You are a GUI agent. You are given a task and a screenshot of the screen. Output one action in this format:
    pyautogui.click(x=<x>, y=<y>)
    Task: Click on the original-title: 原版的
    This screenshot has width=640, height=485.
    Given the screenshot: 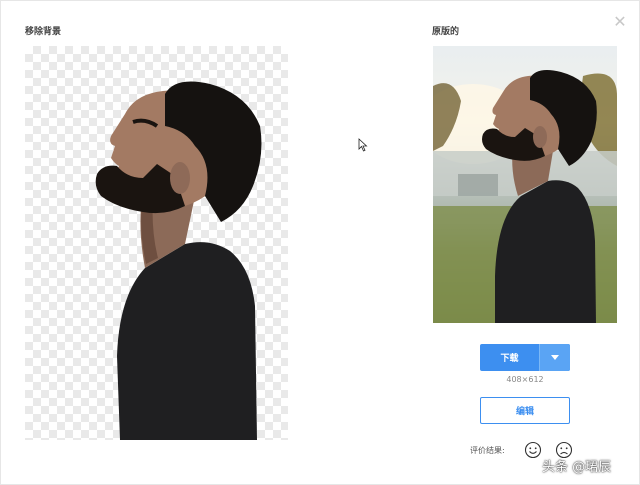 What is the action you would take?
    pyautogui.click(x=446, y=32)
    